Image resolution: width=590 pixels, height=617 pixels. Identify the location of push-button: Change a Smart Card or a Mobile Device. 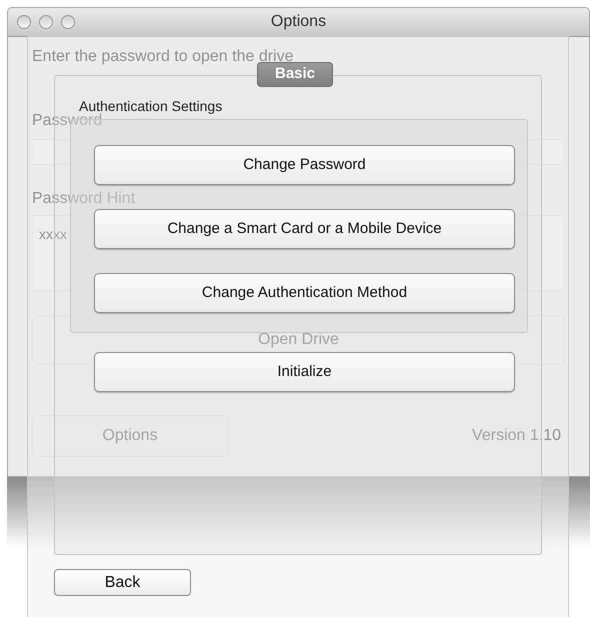
(304, 229).